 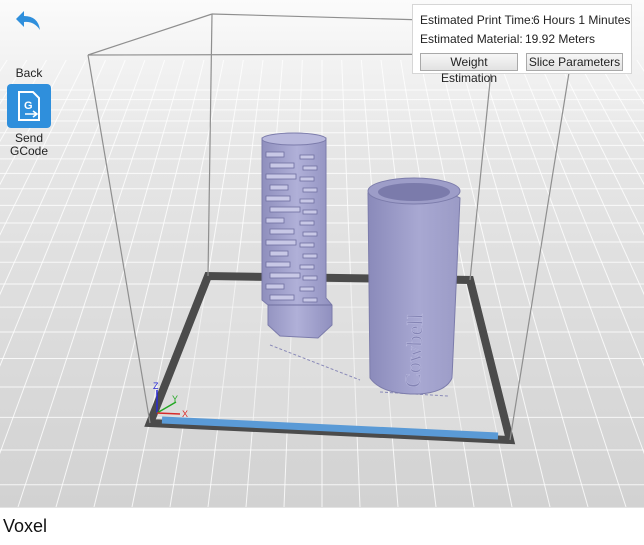 What do you see at coordinates (560, 39) in the screenshot?
I see `material-value: 19.92 Meters` at bounding box center [560, 39].